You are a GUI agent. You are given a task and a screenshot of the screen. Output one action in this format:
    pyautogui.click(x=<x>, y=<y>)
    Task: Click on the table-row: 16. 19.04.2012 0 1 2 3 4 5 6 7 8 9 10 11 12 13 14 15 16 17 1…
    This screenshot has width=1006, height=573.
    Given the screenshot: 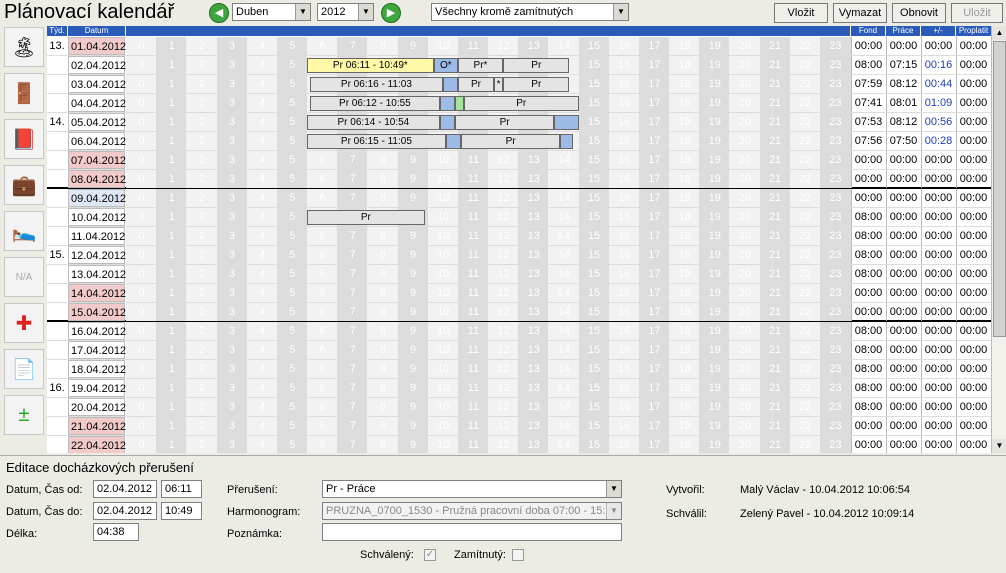 What is the action you would take?
    pyautogui.click(x=519, y=388)
    